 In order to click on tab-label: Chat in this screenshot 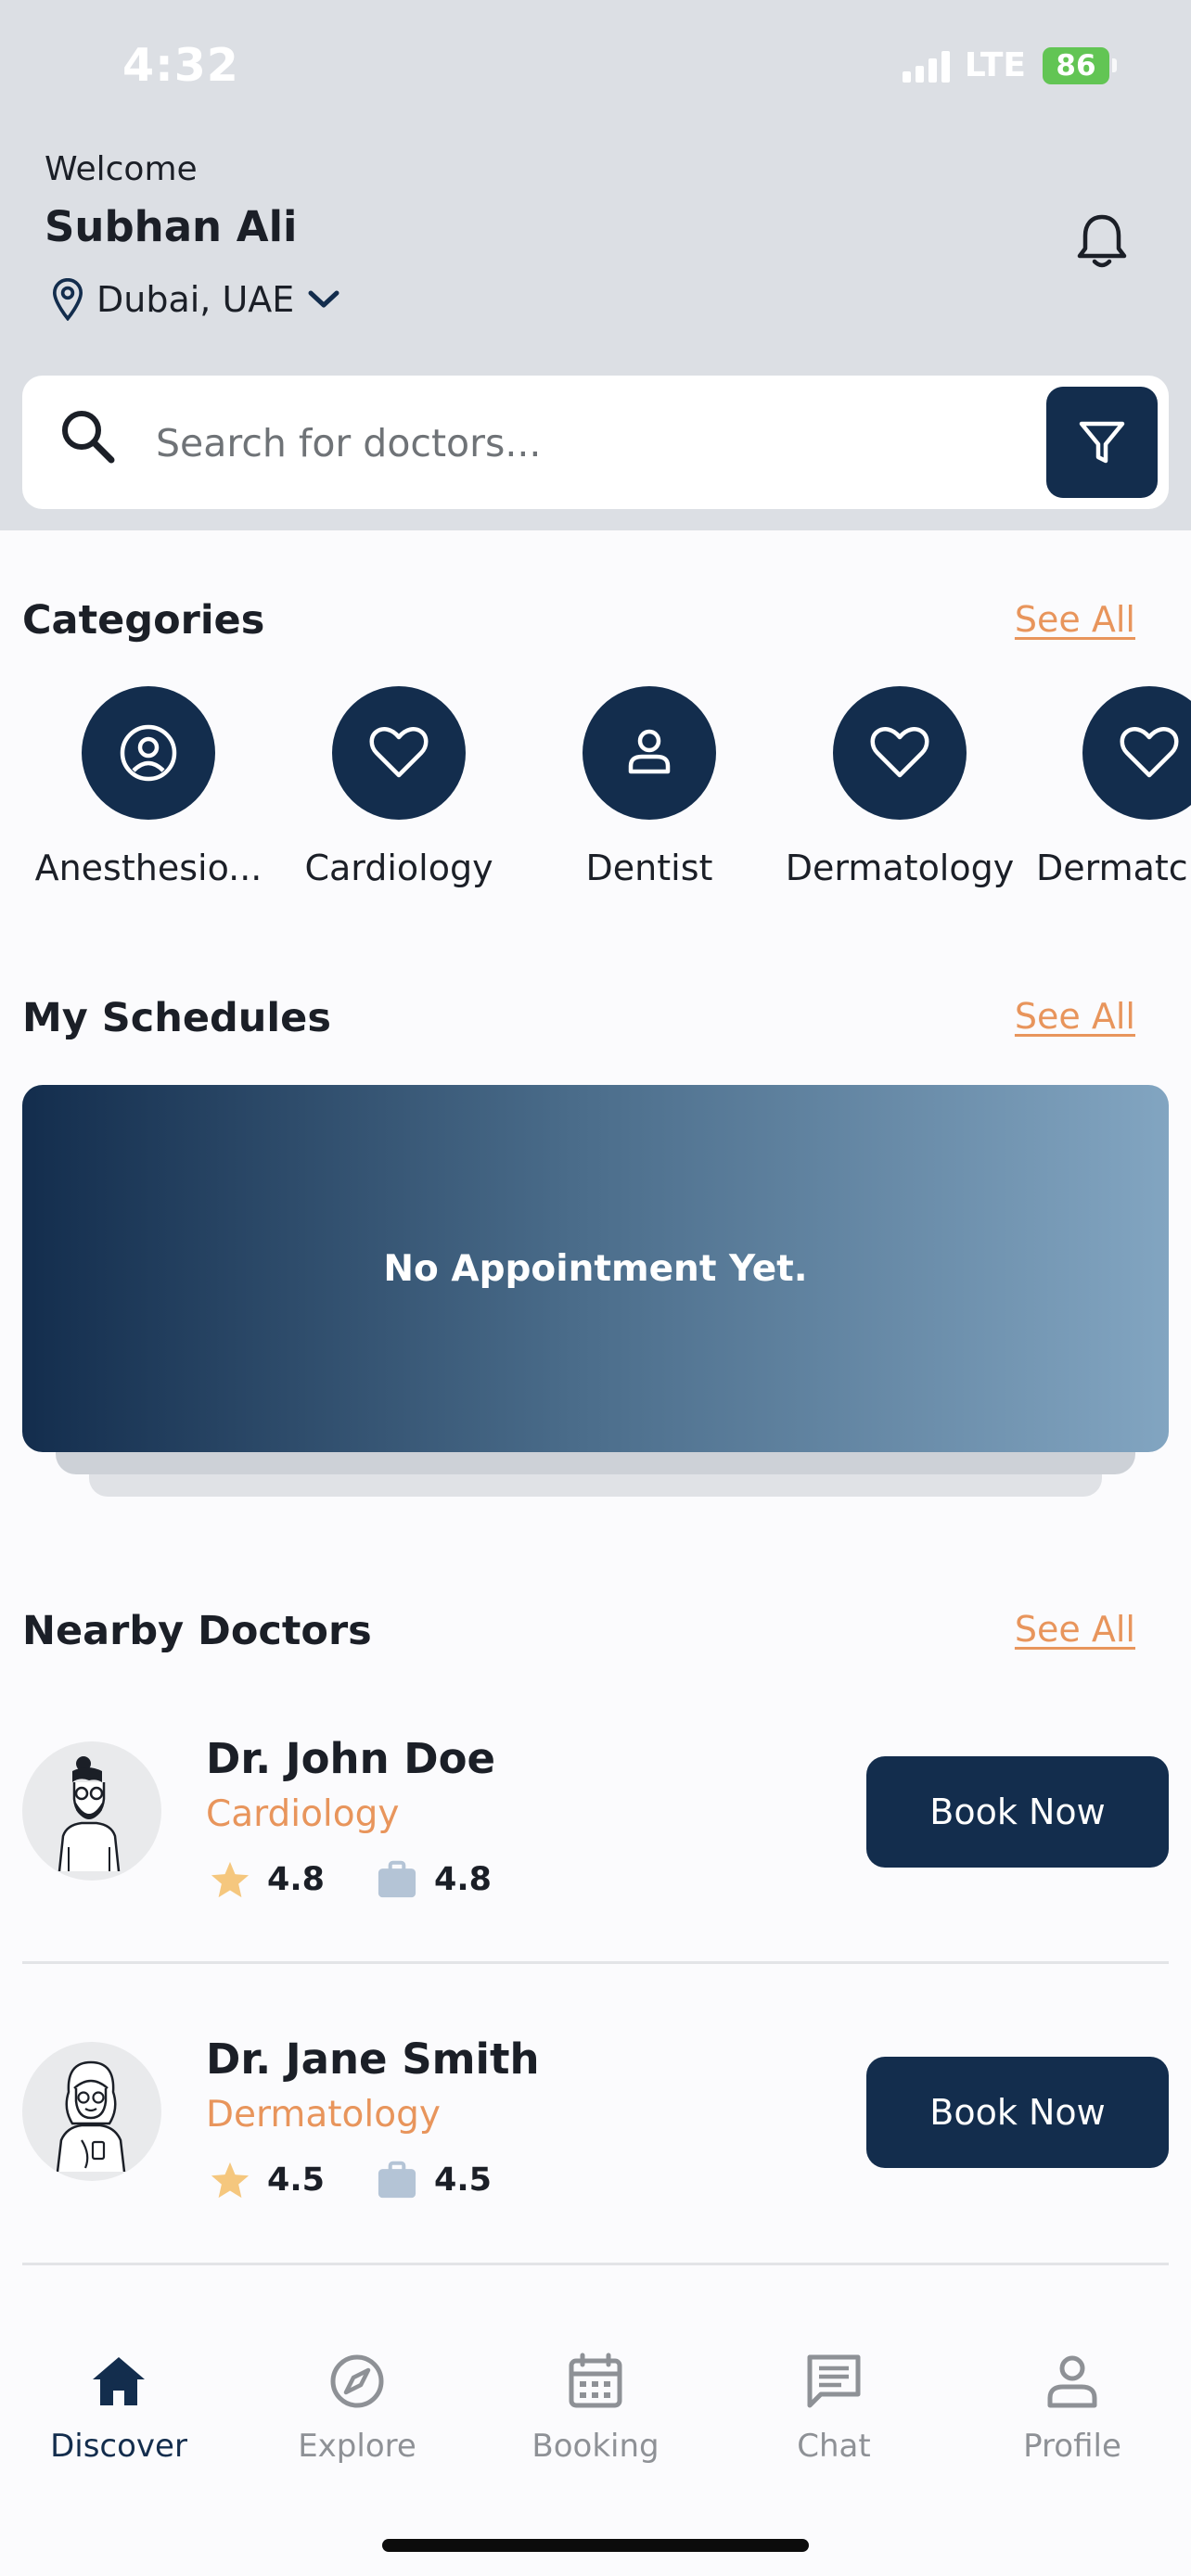, I will do `click(834, 2446)`.